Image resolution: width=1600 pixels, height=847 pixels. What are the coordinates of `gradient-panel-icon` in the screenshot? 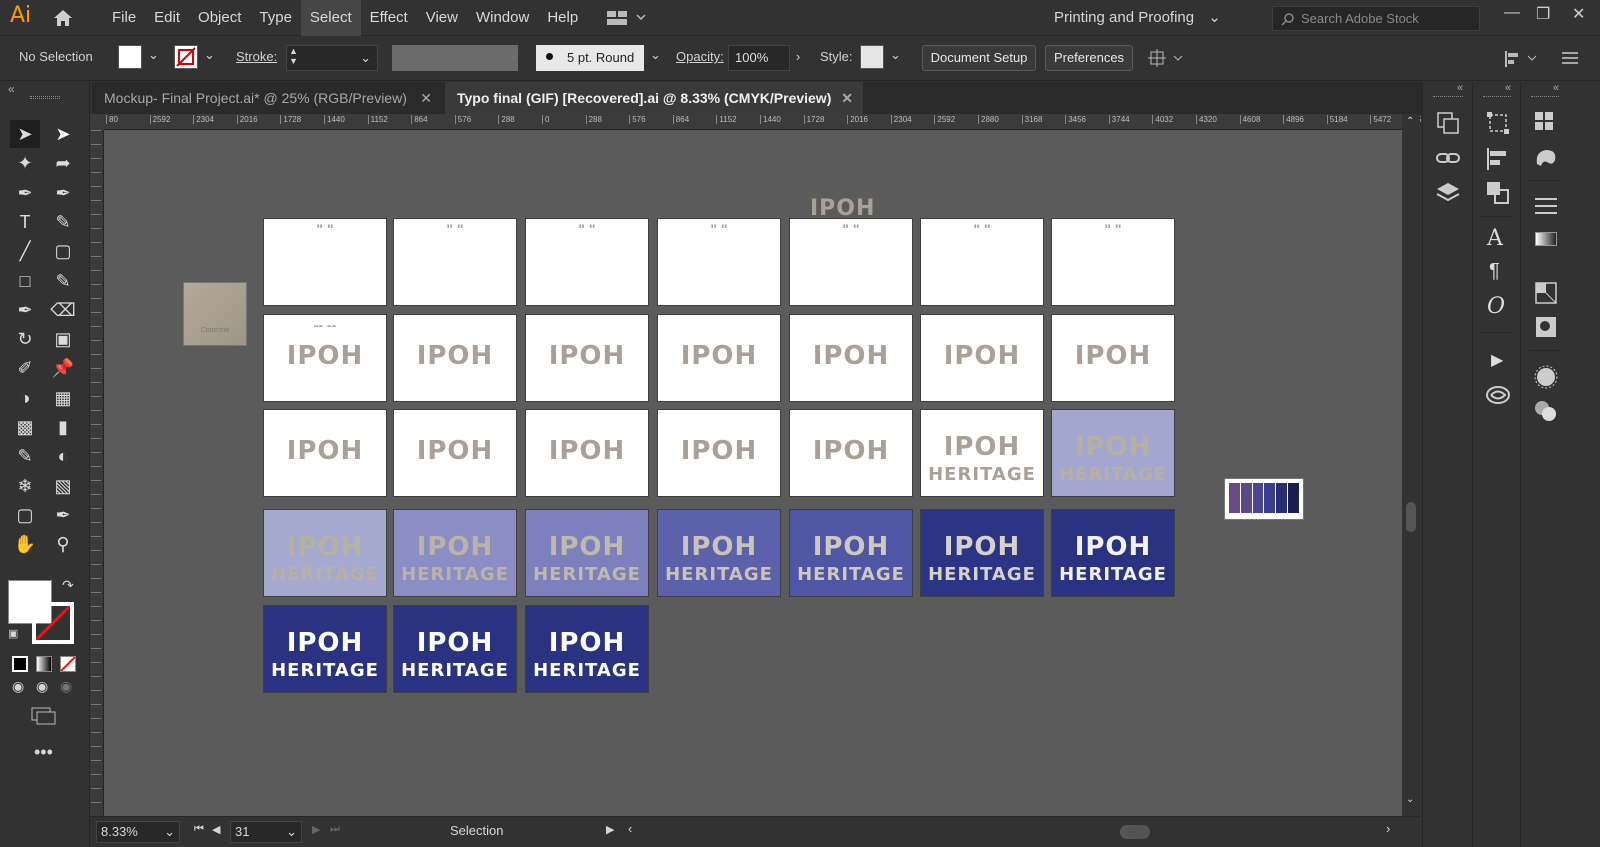 It's located at (1546, 239).